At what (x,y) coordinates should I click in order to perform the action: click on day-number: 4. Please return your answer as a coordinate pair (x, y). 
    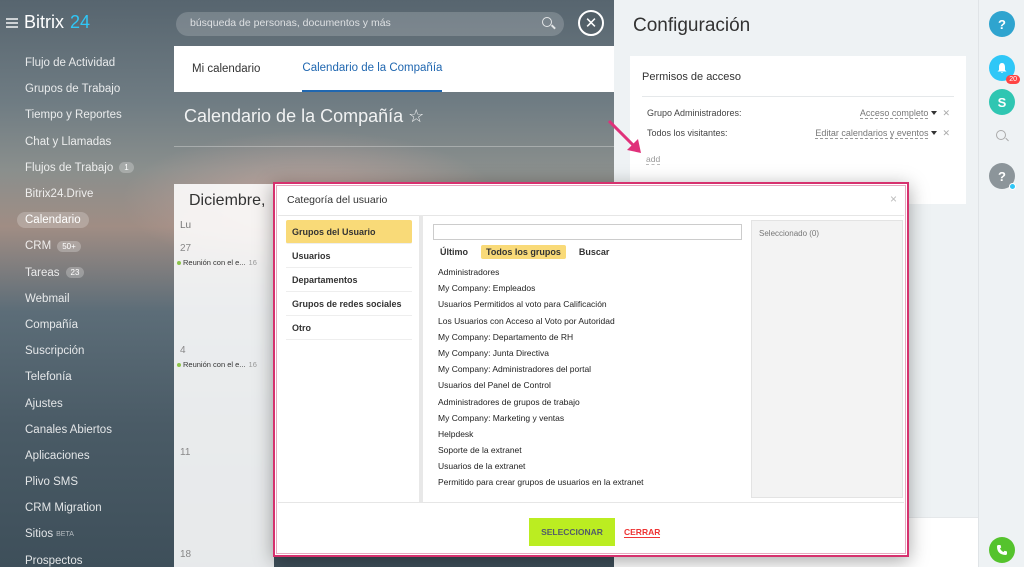
    Looking at the image, I should click on (183, 350).